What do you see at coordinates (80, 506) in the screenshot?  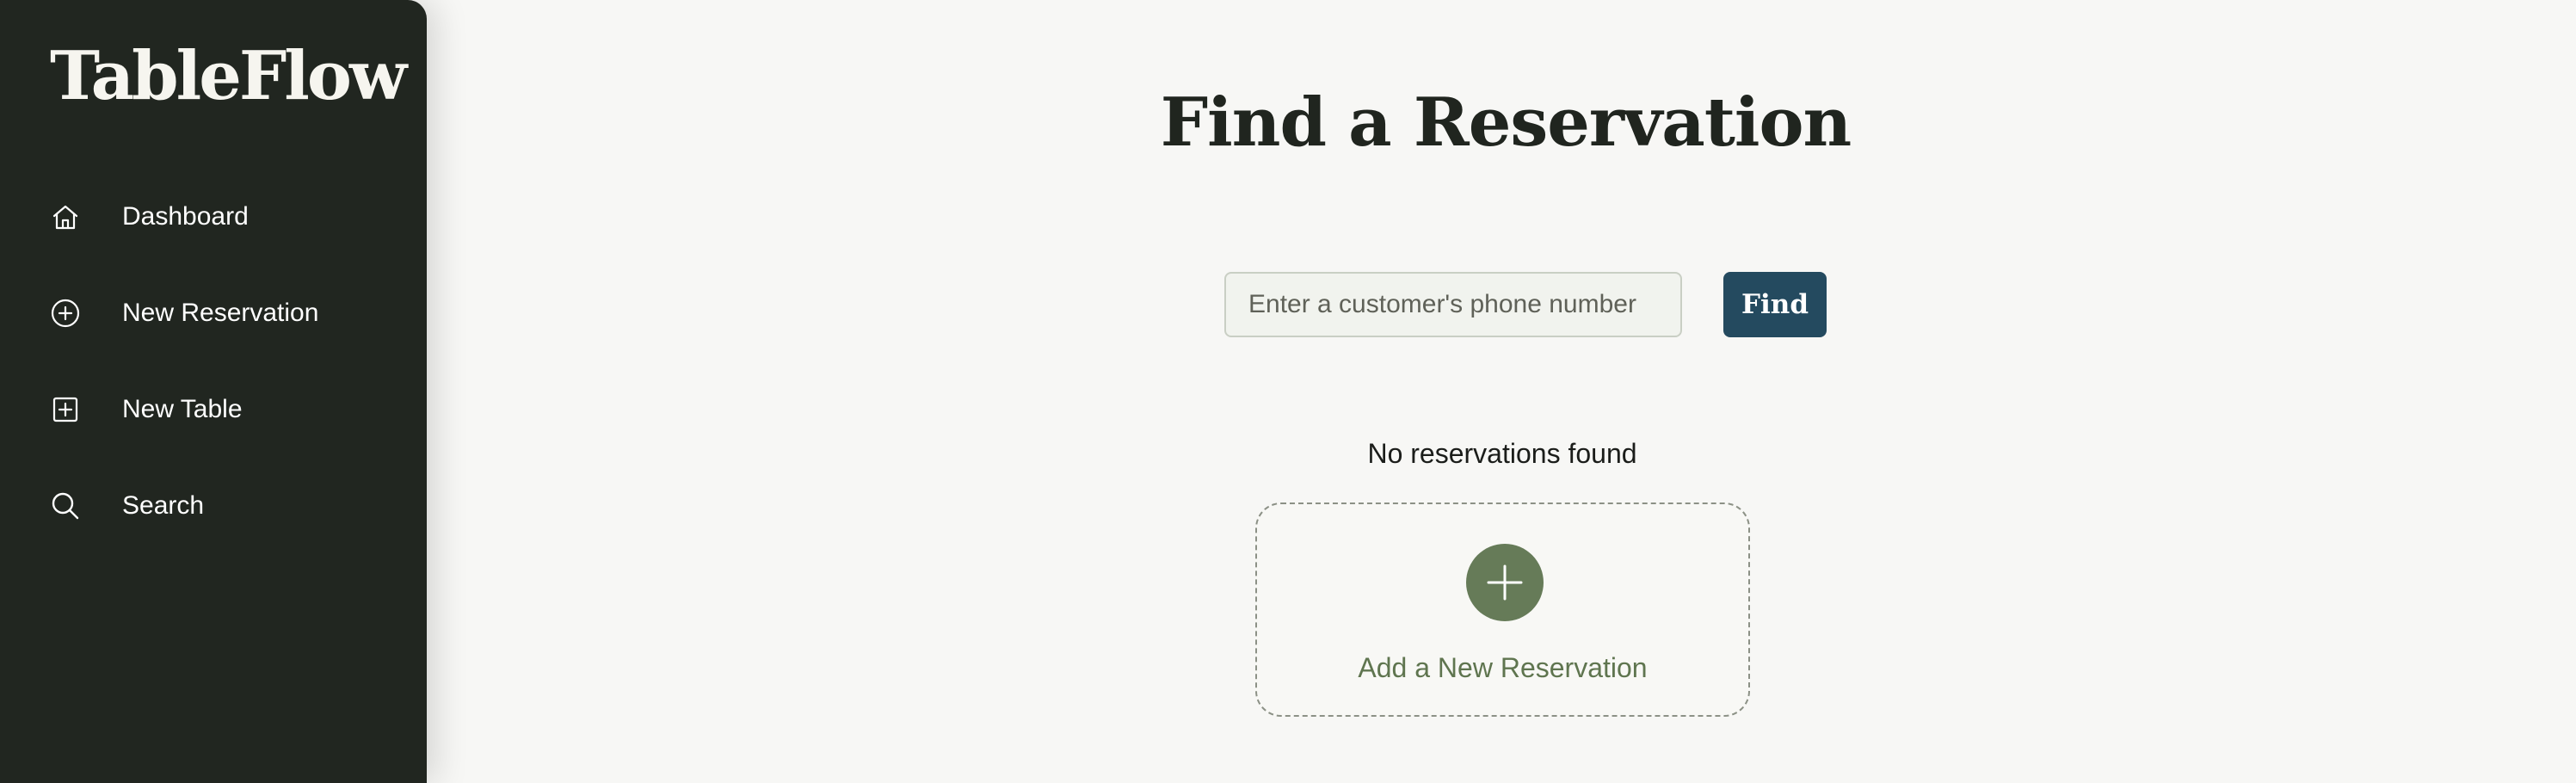 I see `search-icon` at bounding box center [80, 506].